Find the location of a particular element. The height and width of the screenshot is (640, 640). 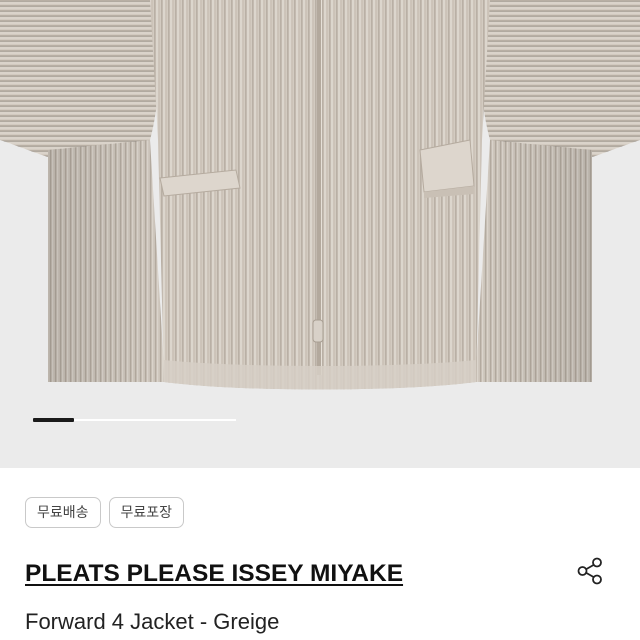

carousel-progress-track is located at coordinates (134, 420).